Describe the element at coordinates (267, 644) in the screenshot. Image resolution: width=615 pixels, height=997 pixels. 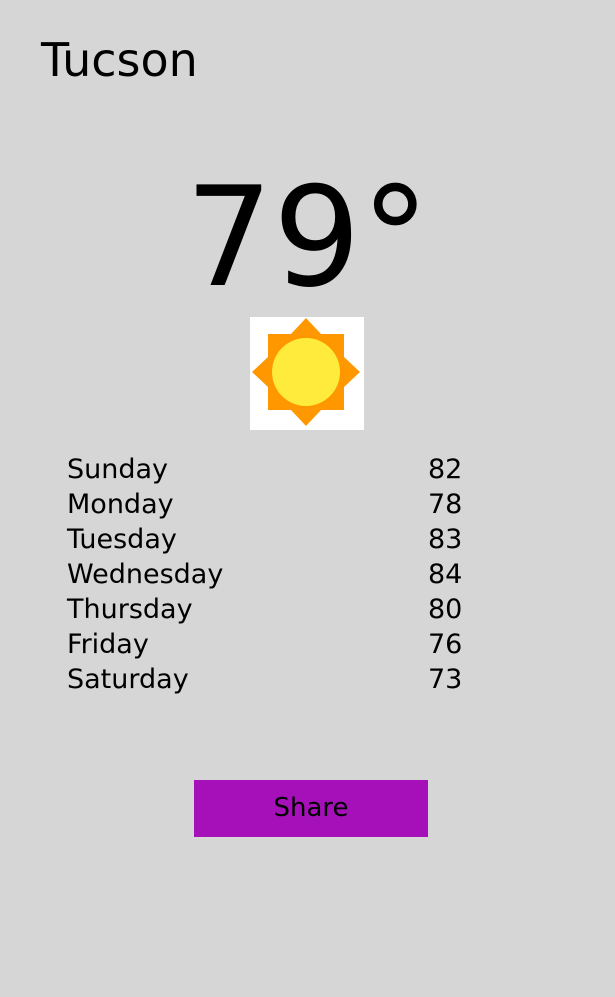
I see `forecast-row: Friday 76` at that location.